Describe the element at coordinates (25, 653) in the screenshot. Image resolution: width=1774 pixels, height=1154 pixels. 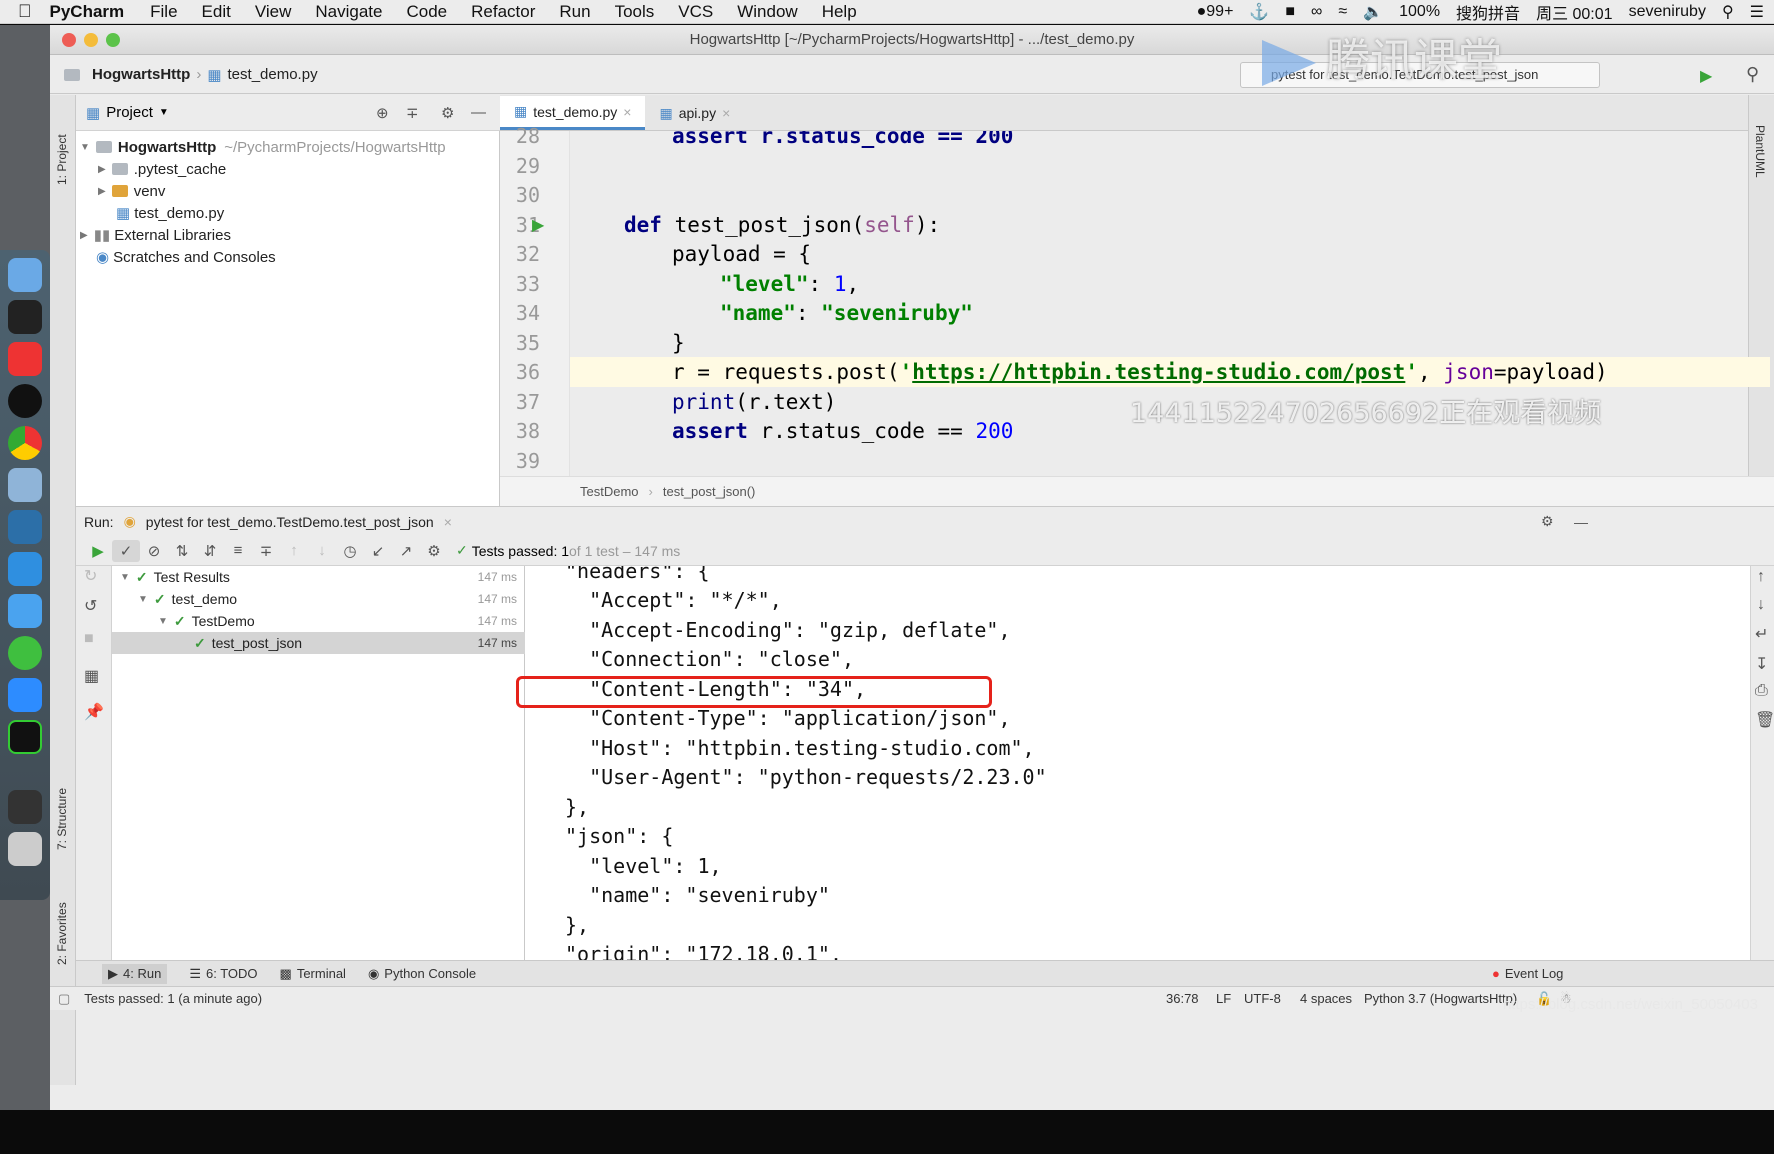
I see `wechat-icon` at that location.